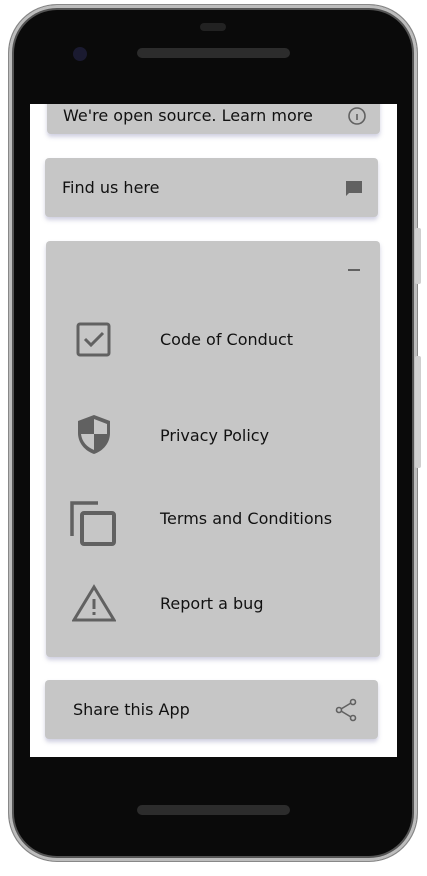 This screenshot has height=876, width=427. What do you see at coordinates (93, 339) in the screenshot?
I see `checkbox-icon` at bounding box center [93, 339].